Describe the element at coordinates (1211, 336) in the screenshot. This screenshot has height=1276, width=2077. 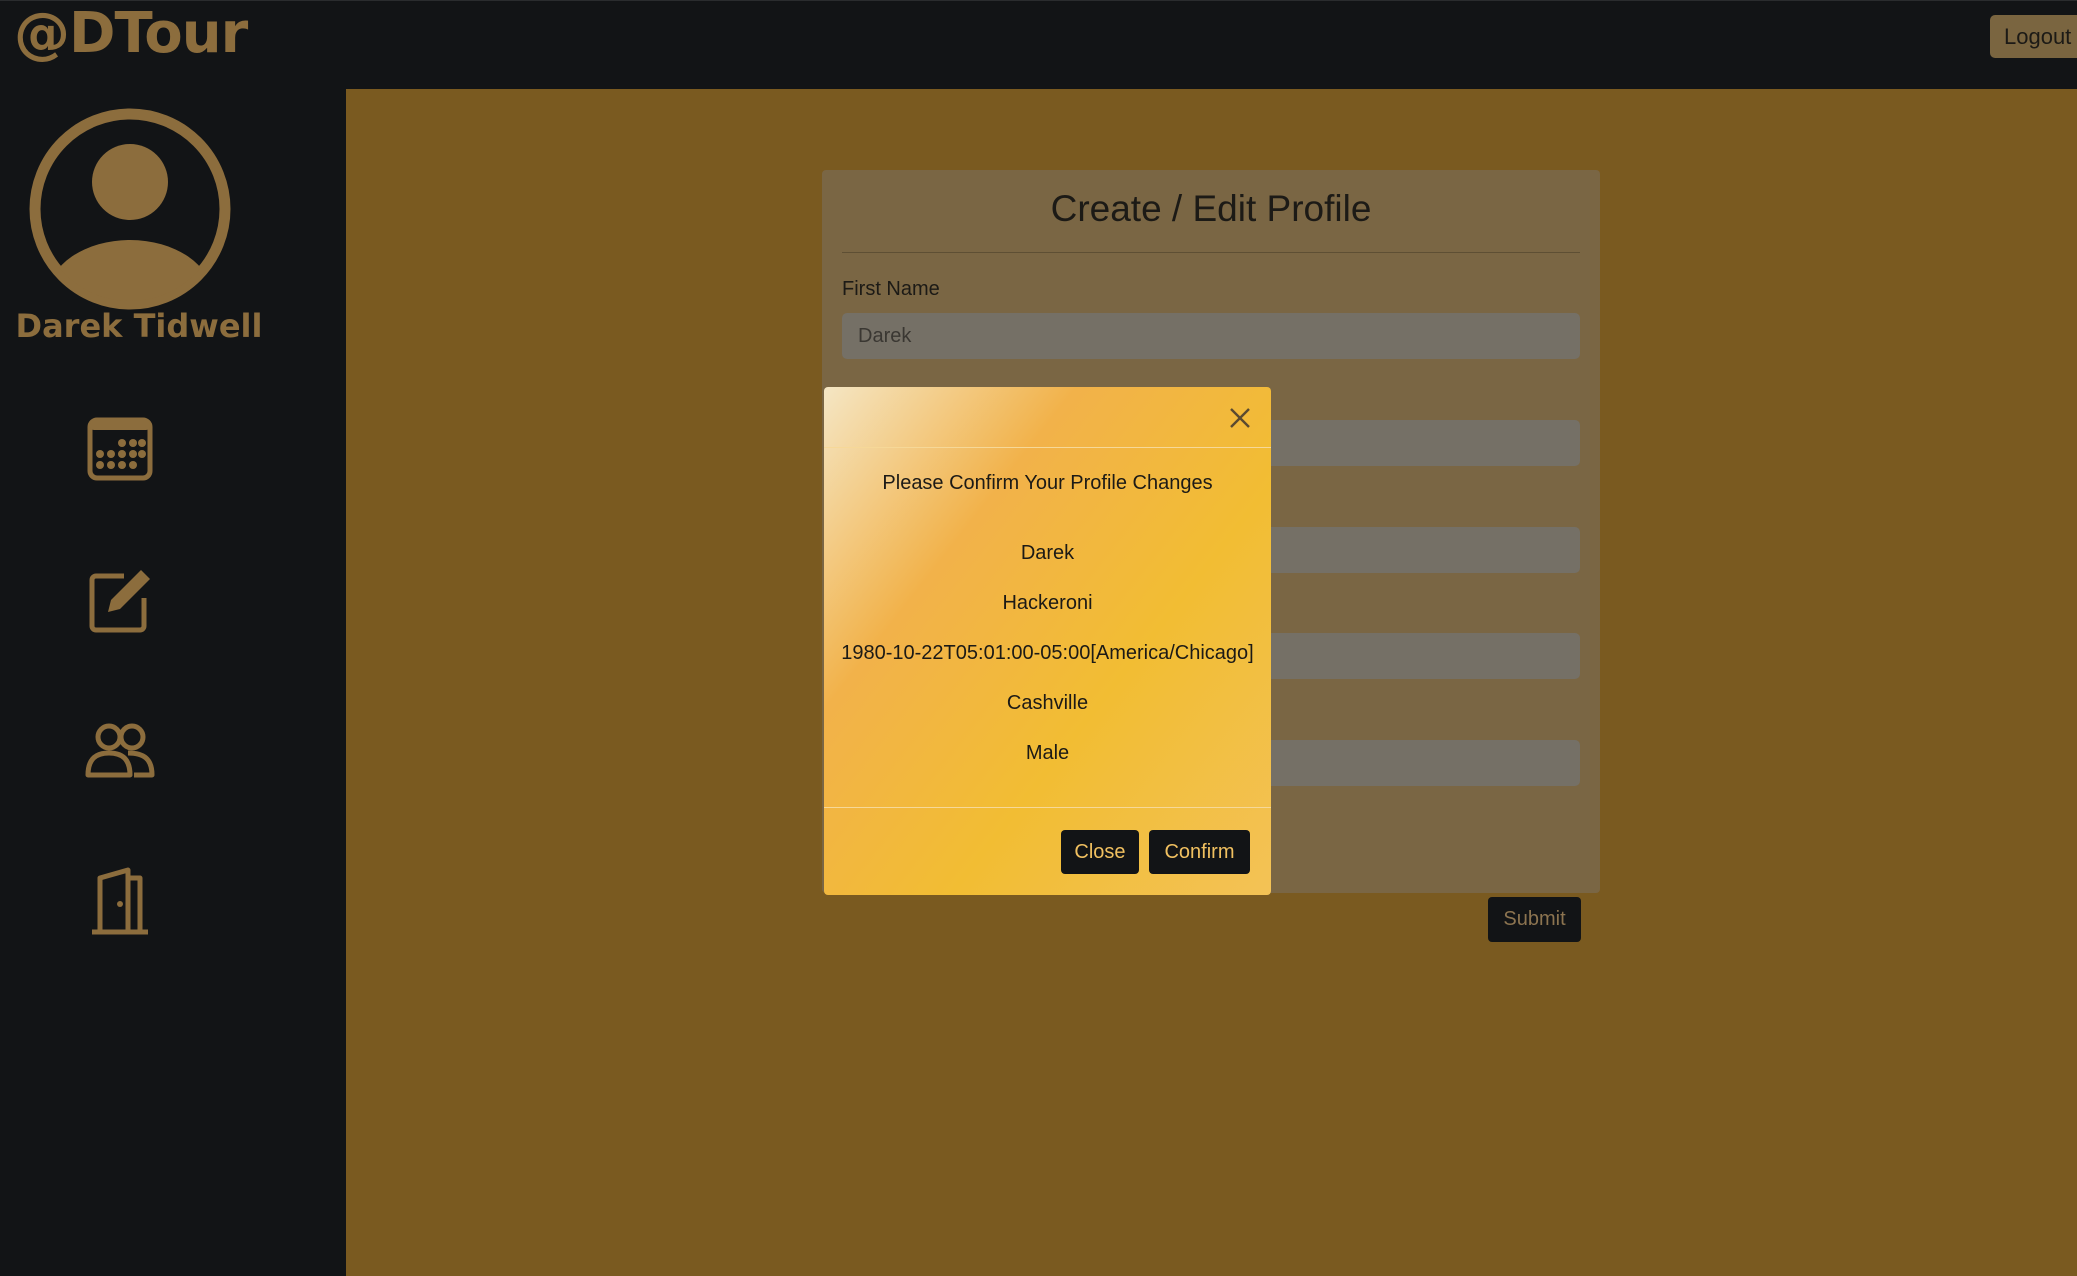
I see `first-name-field: Darek` at that location.